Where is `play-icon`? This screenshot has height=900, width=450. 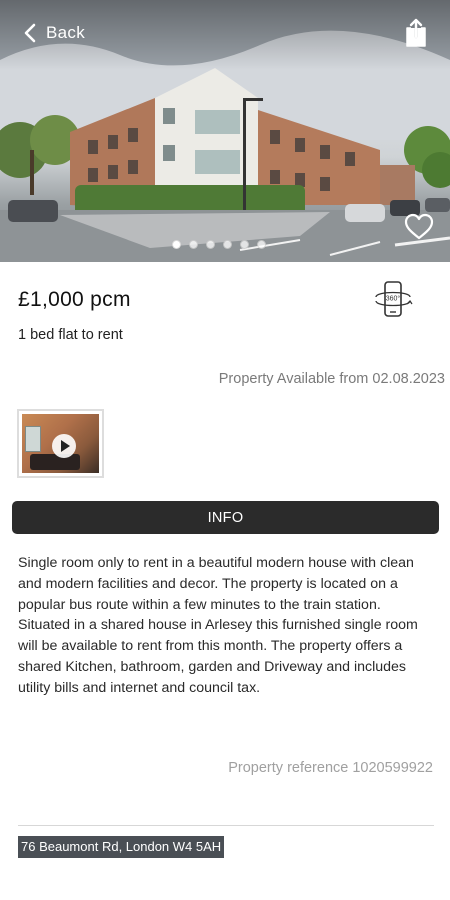 play-icon is located at coordinates (64, 446).